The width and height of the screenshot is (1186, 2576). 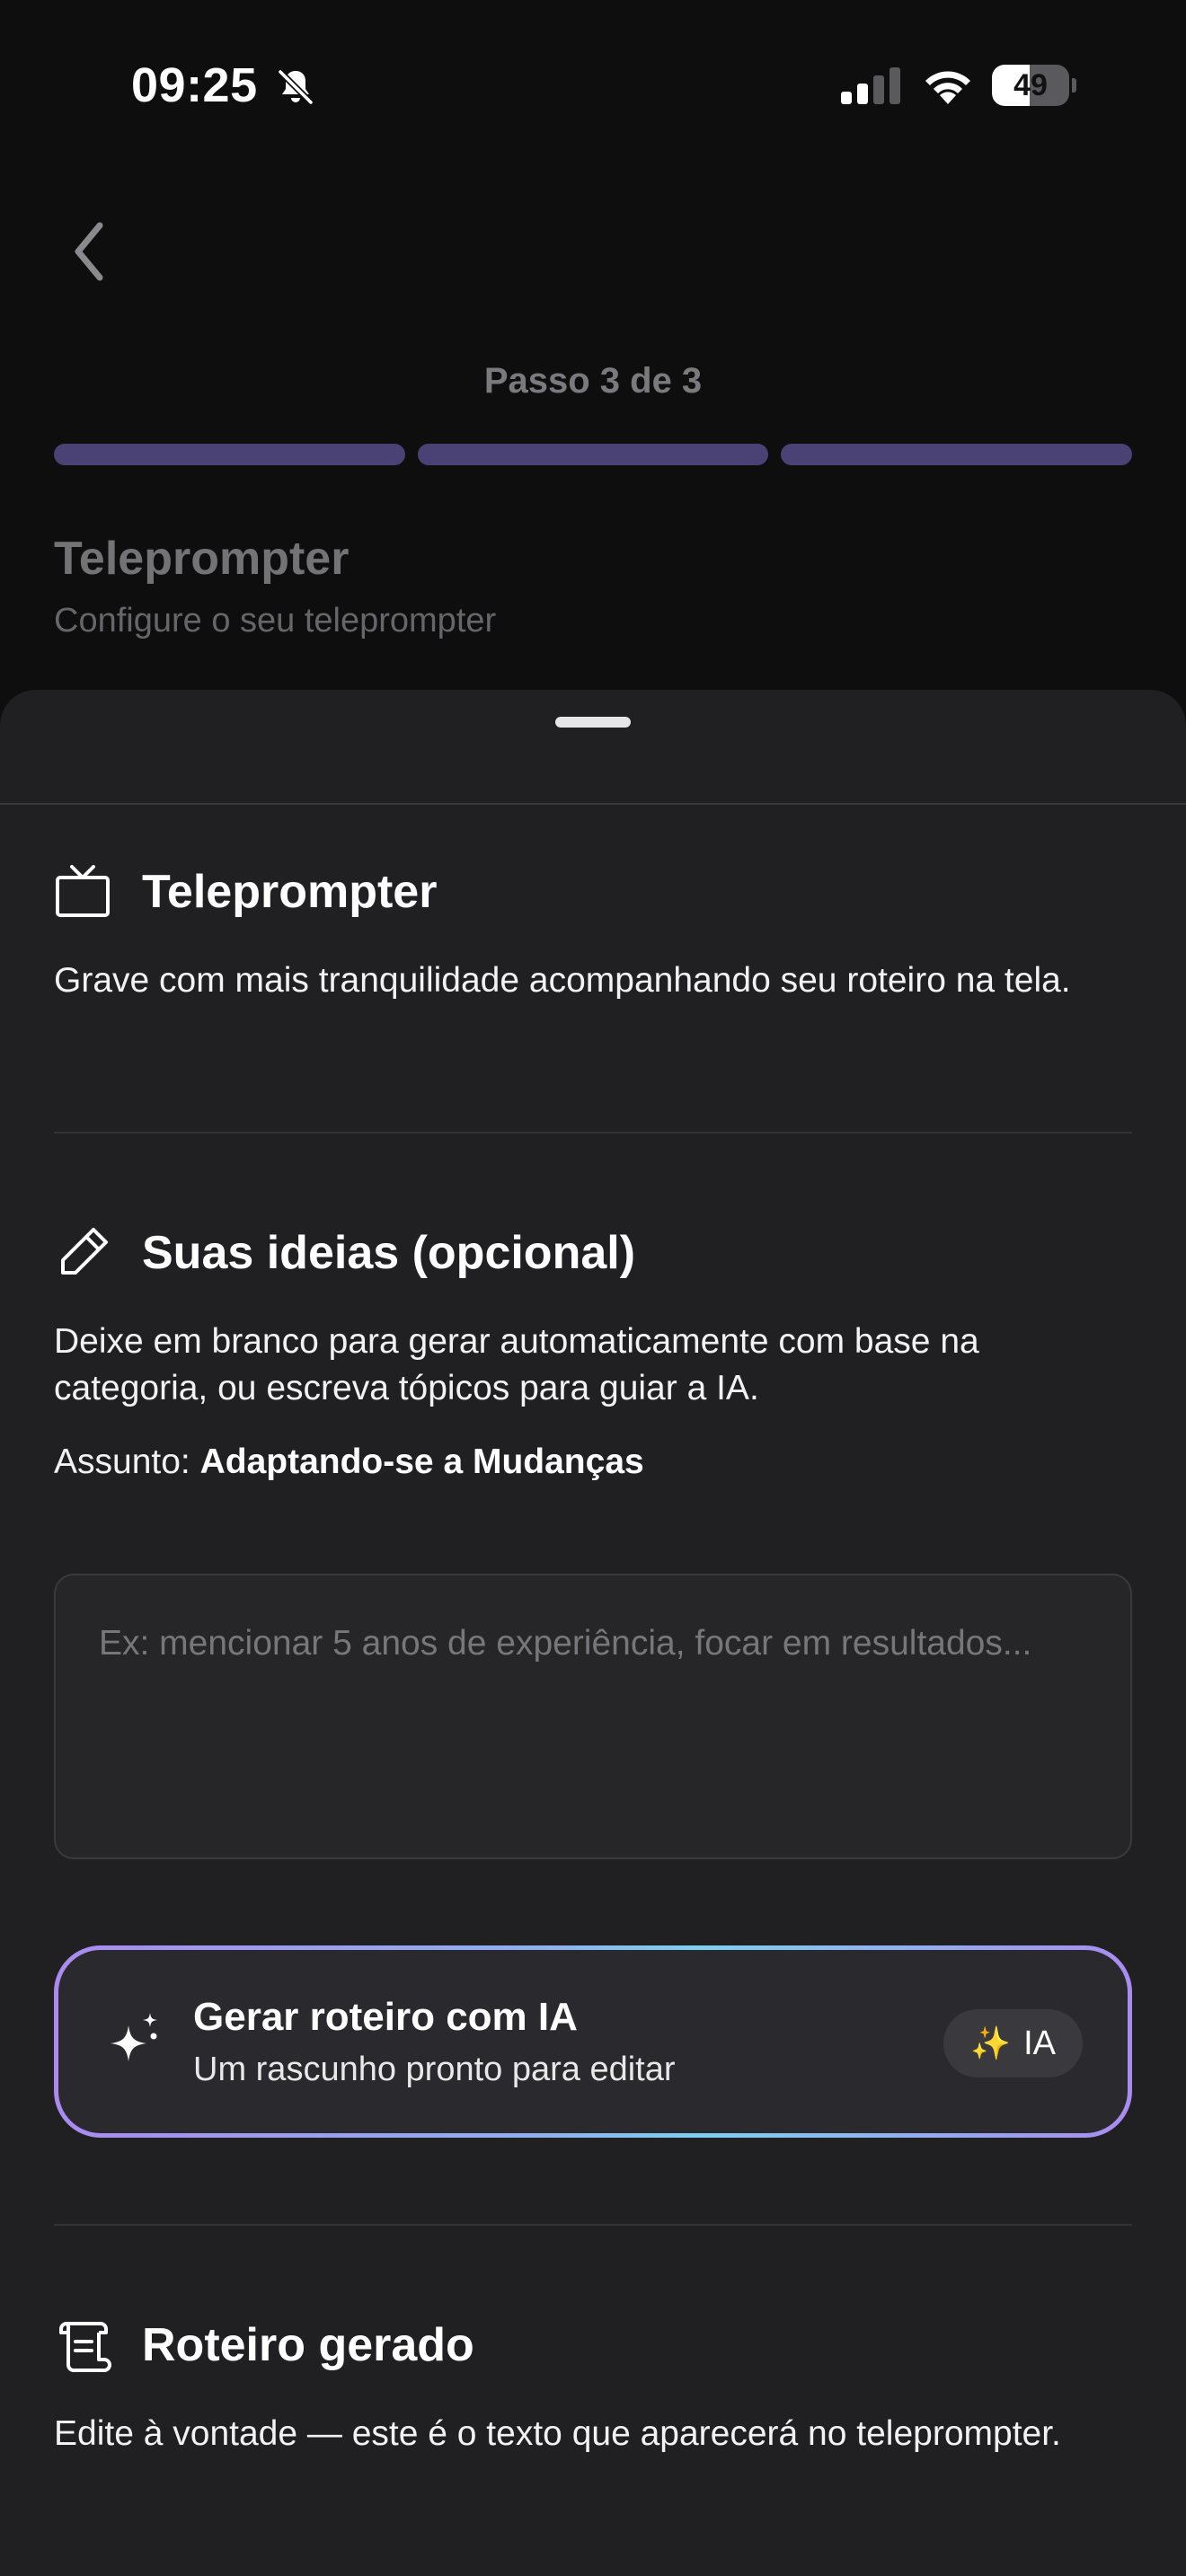 What do you see at coordinates (593, 85) in the screenshot?
I see `status-bar: 09:25 49` at bounding box center [593, 85].